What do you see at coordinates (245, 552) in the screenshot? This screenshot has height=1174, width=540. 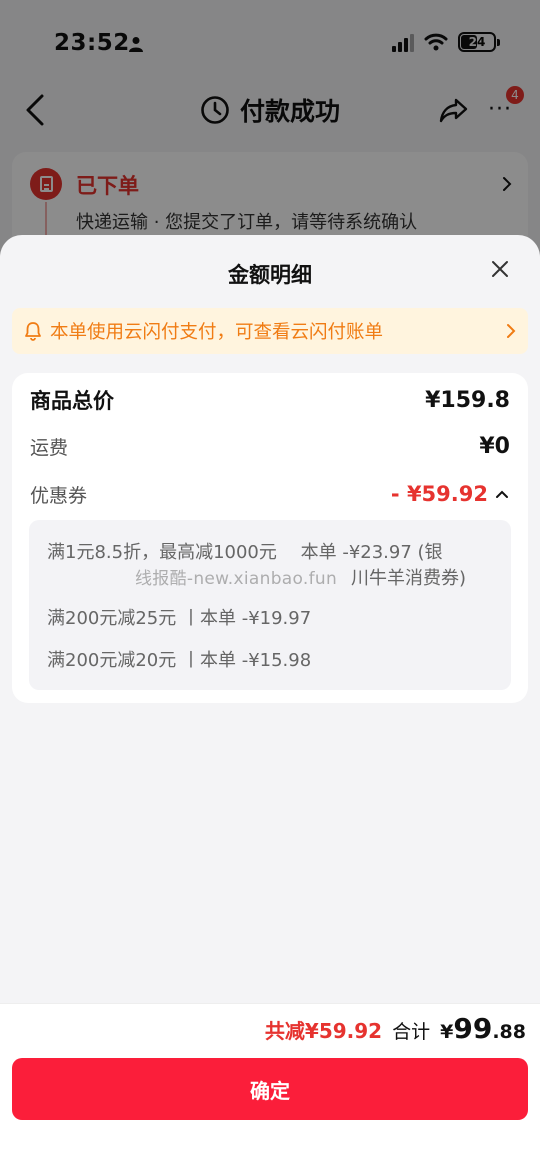 I see `coupon-line: 满1元8.5折，最高减1000元 本单 -¥23.97 (银` at bounding box center [245, 552].